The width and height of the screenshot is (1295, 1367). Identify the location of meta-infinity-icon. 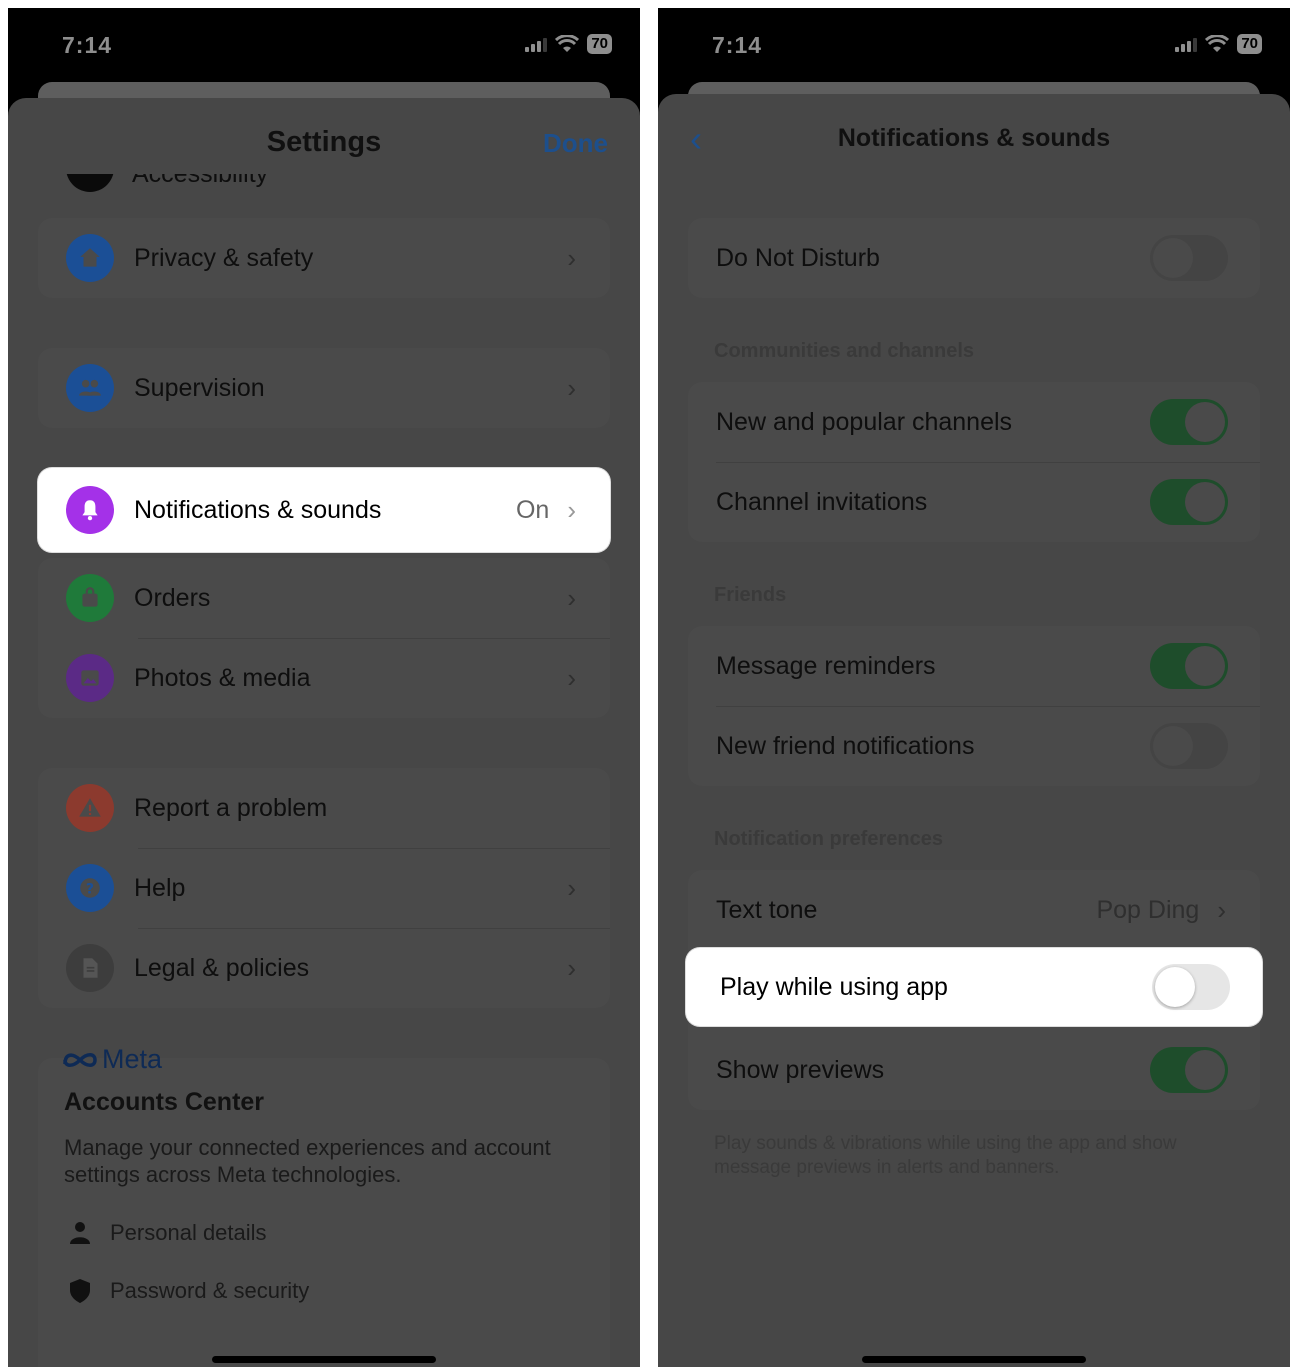
(80, 1059).